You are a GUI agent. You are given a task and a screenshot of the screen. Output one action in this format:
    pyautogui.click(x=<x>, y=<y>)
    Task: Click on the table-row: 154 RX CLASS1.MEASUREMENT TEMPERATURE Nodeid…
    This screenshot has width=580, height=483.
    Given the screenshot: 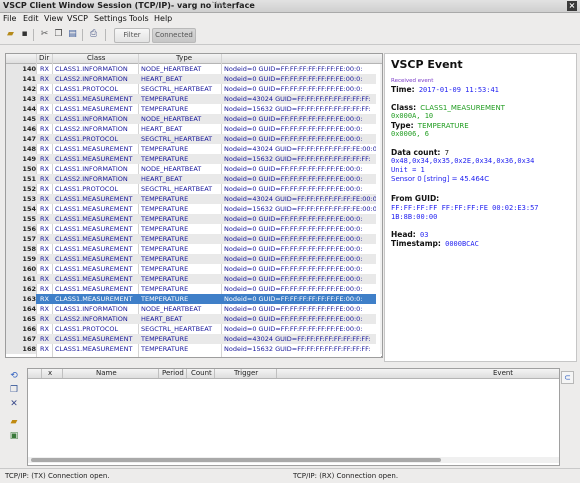 What is the action you would take?
    pyautogui.click(x=191, y=209)
    